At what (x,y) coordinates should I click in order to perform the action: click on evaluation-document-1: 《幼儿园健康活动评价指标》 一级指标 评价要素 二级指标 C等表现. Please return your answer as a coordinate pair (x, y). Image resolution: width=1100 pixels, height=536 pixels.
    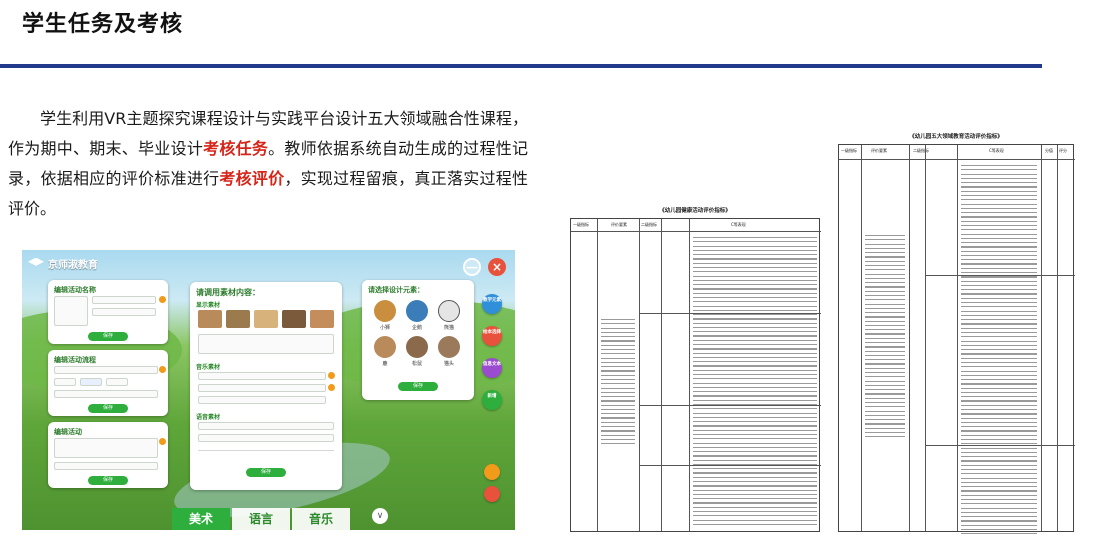
    Looking at the image, I should click on (695, 367).